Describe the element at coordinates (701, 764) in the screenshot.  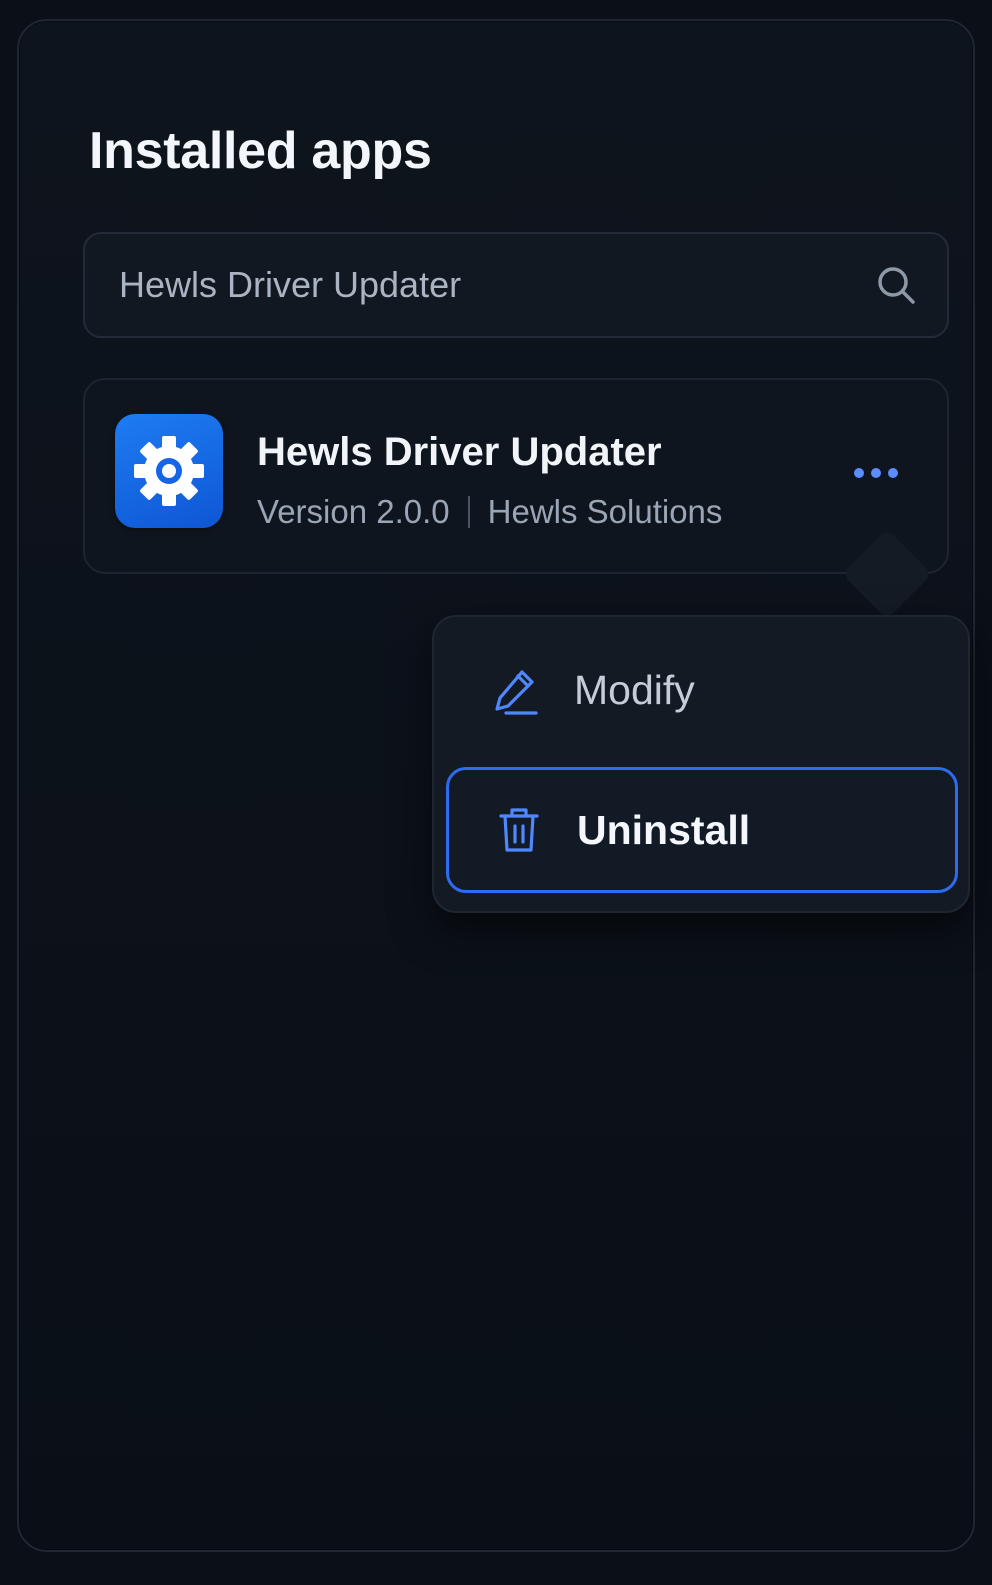
I see `app-options-menu: Modify Uninstall` at that location.